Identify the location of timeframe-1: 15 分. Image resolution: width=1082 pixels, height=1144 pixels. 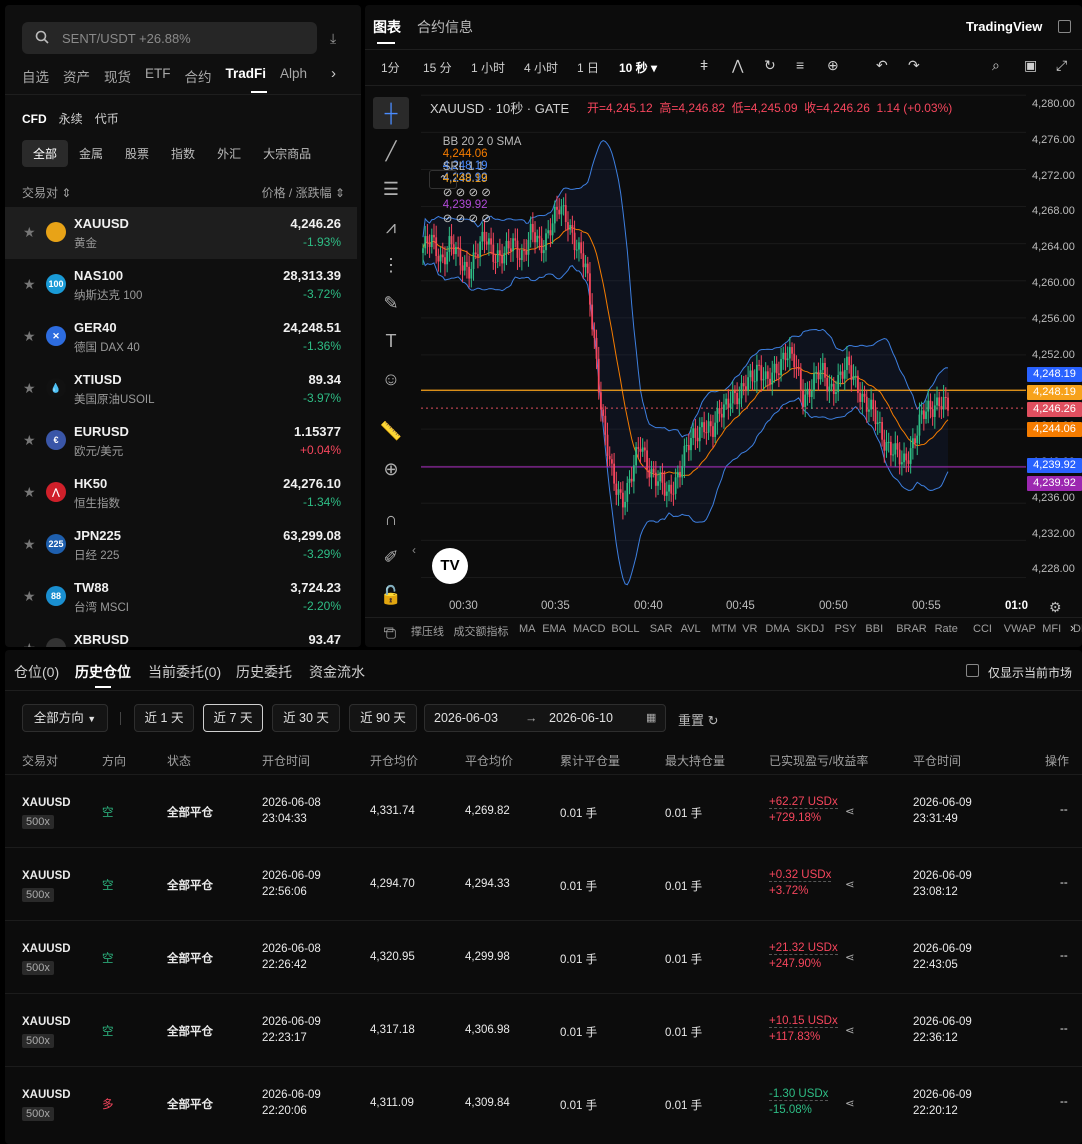
(437, 67).